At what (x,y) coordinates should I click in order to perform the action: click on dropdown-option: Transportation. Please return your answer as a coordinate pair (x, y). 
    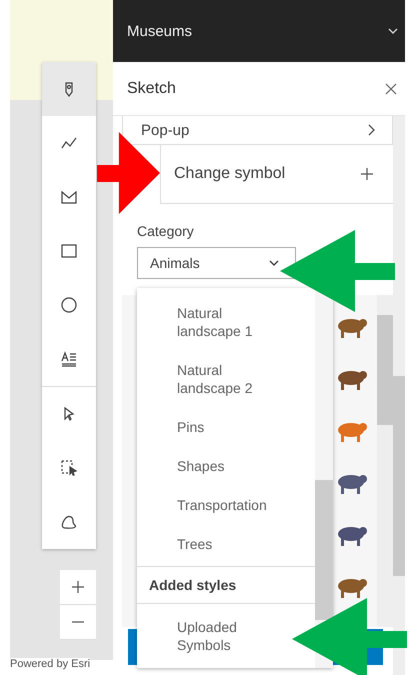
    Looking at the image, I should click on (226, 505).